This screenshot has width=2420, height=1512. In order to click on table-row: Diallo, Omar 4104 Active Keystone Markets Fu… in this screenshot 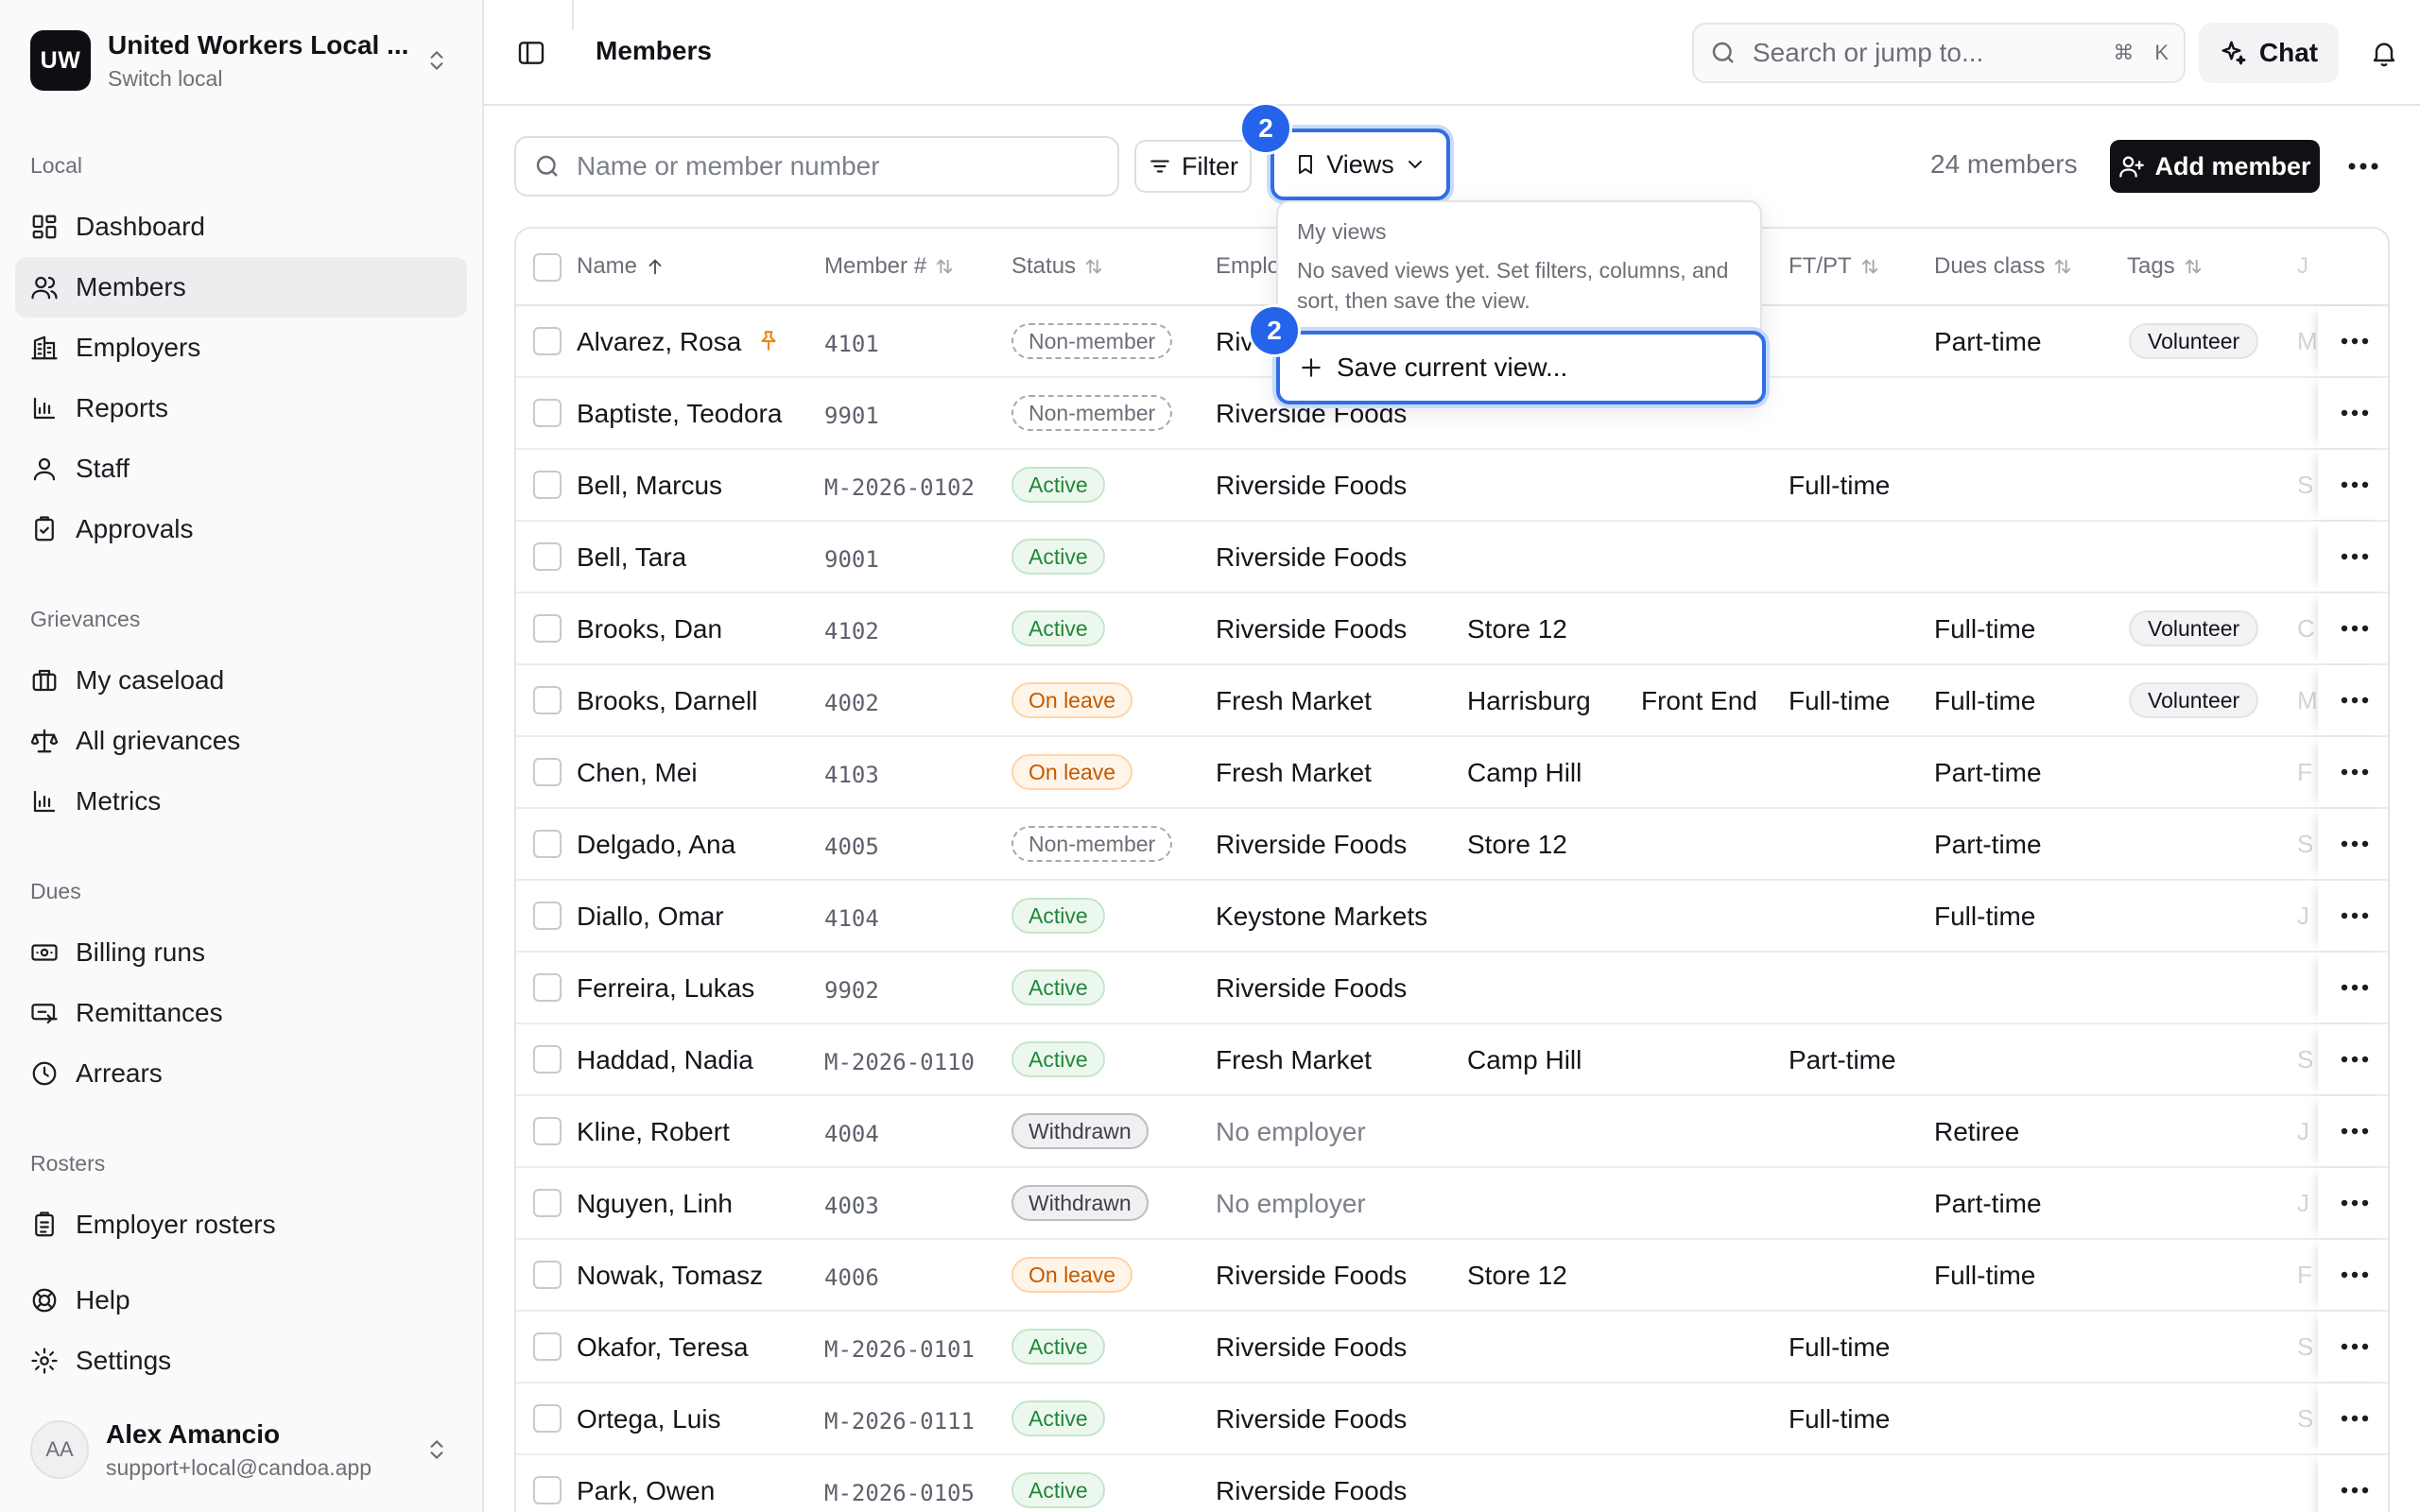, I will do `click(1452, 917)`.